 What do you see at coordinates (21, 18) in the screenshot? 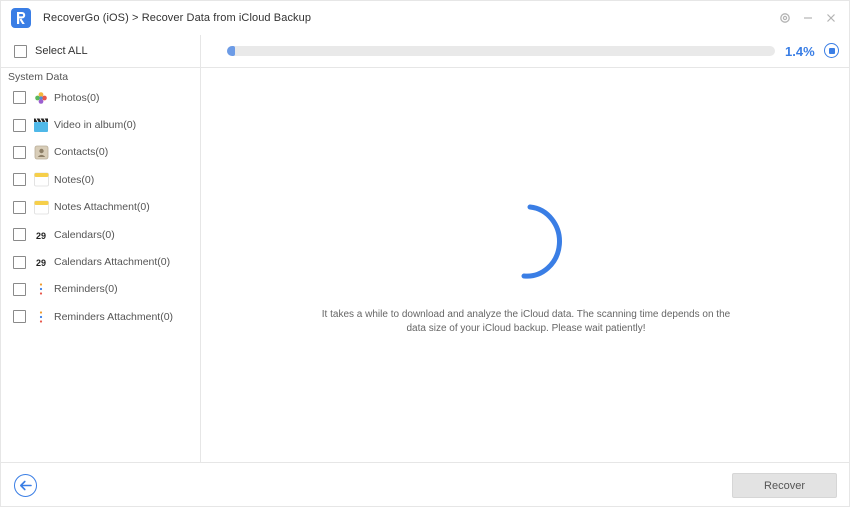
I see `app-logo-icon` at bounding box center [21, 18].